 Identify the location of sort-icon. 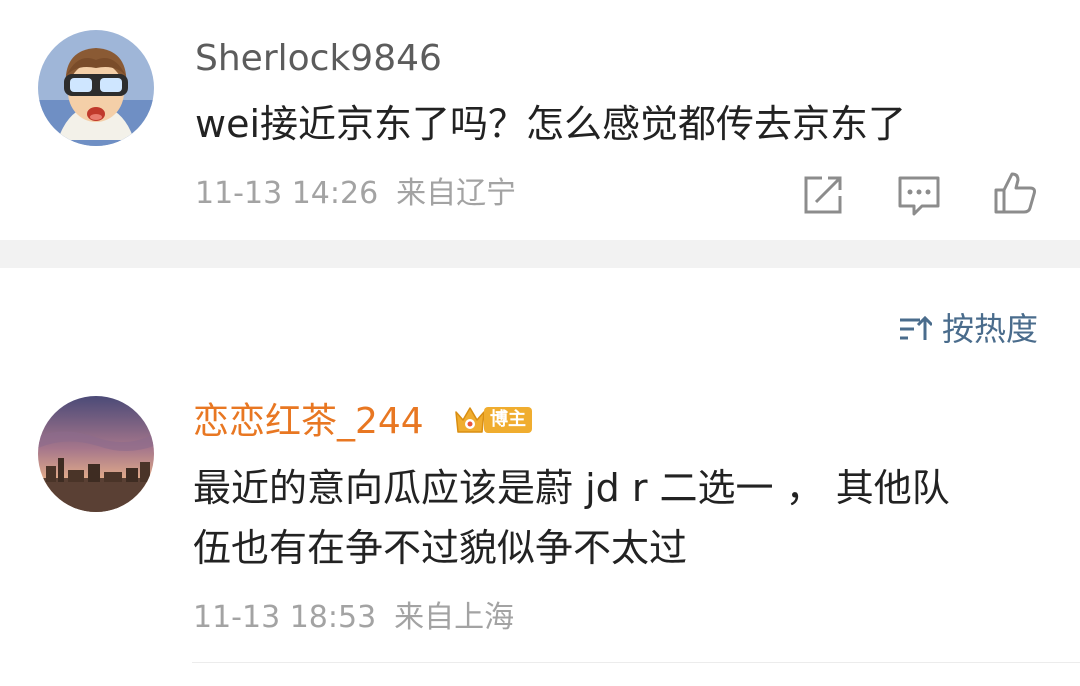
(915, 327).